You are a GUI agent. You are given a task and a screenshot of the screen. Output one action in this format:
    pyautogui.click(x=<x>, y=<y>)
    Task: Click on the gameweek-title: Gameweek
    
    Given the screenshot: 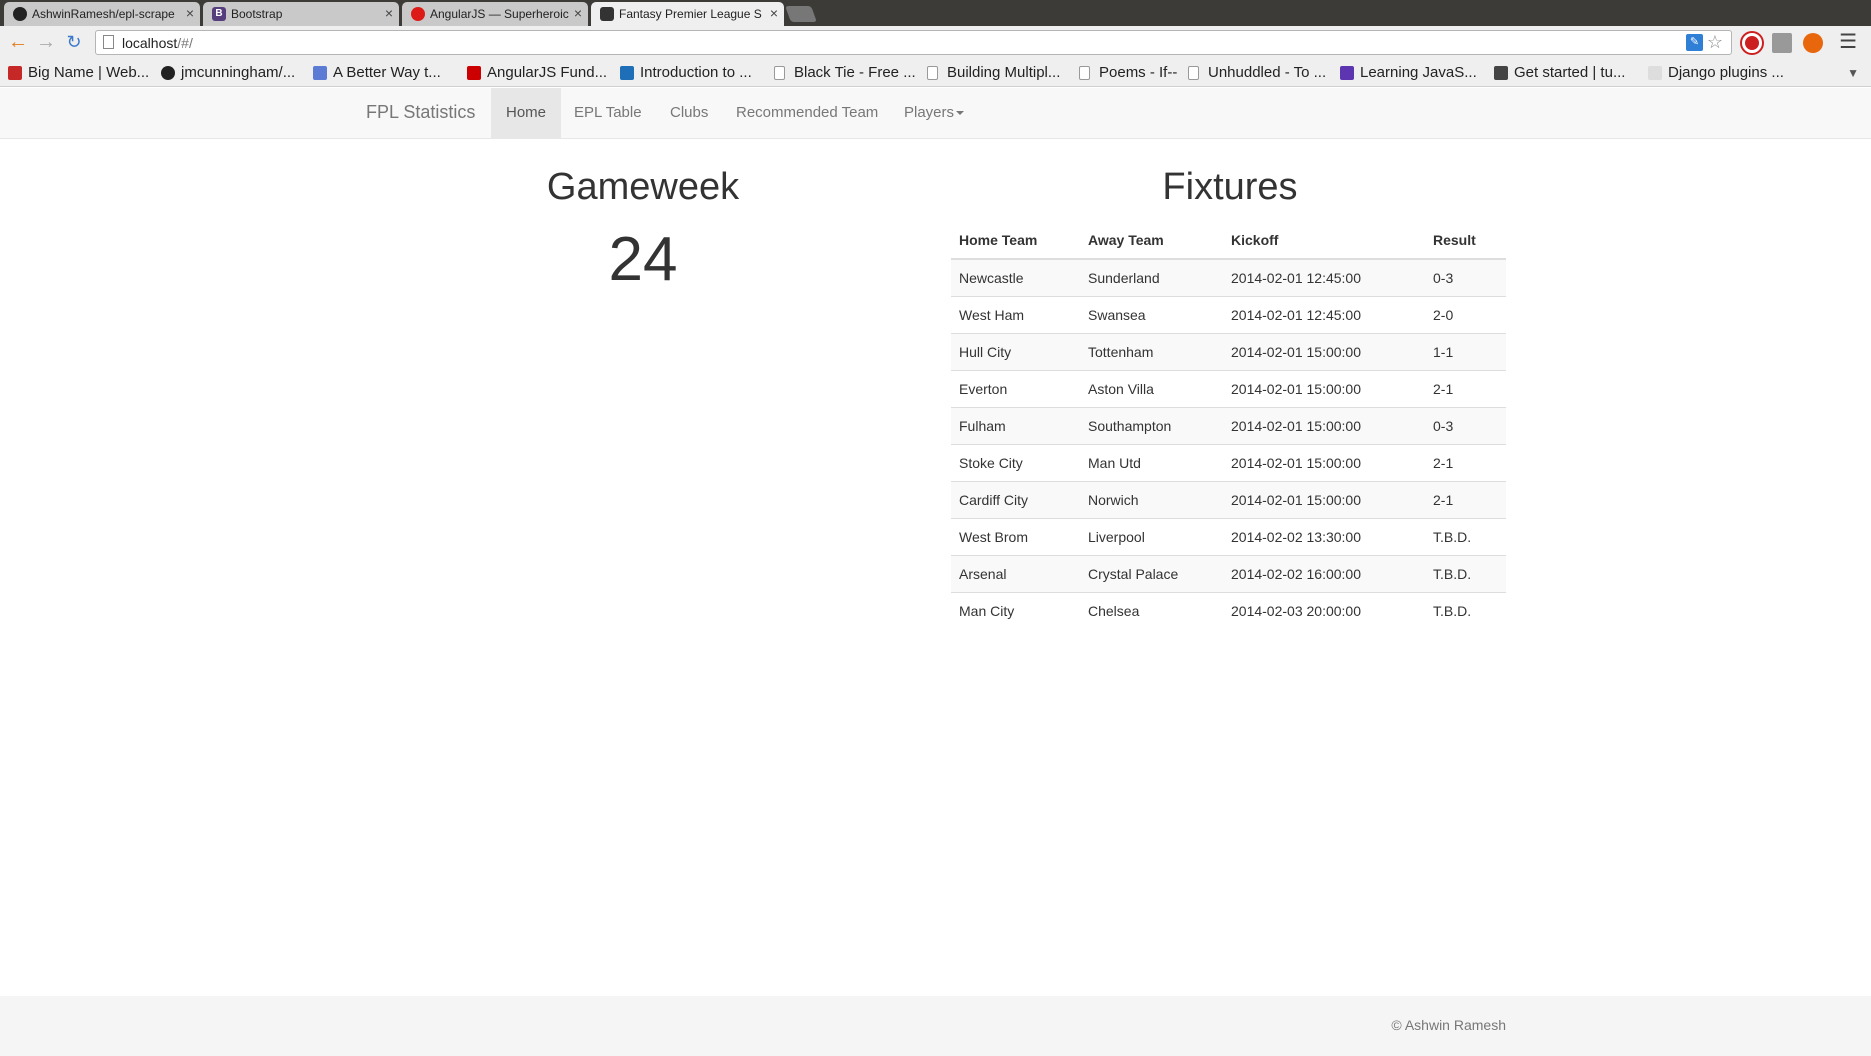 What is the action you would take?
    pyautogui.click(x=643, y=187)
    